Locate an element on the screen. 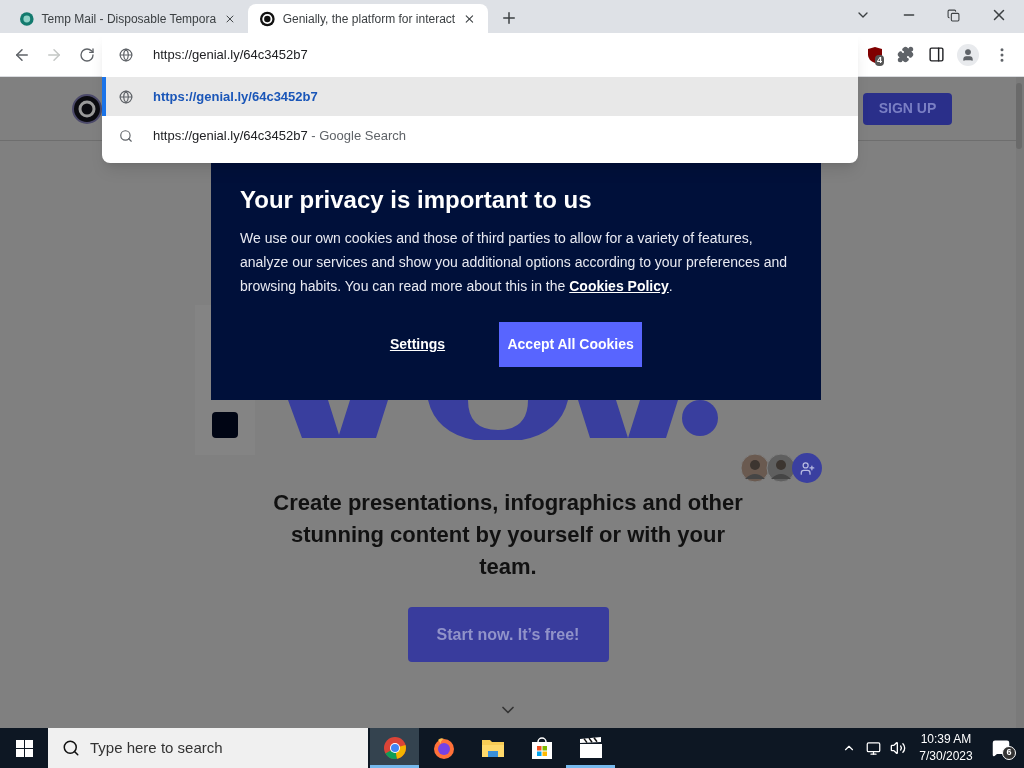 The height and width of the screenshot is (768, 1024). notification-badge: 6 is located at coordinates (1009, 753).